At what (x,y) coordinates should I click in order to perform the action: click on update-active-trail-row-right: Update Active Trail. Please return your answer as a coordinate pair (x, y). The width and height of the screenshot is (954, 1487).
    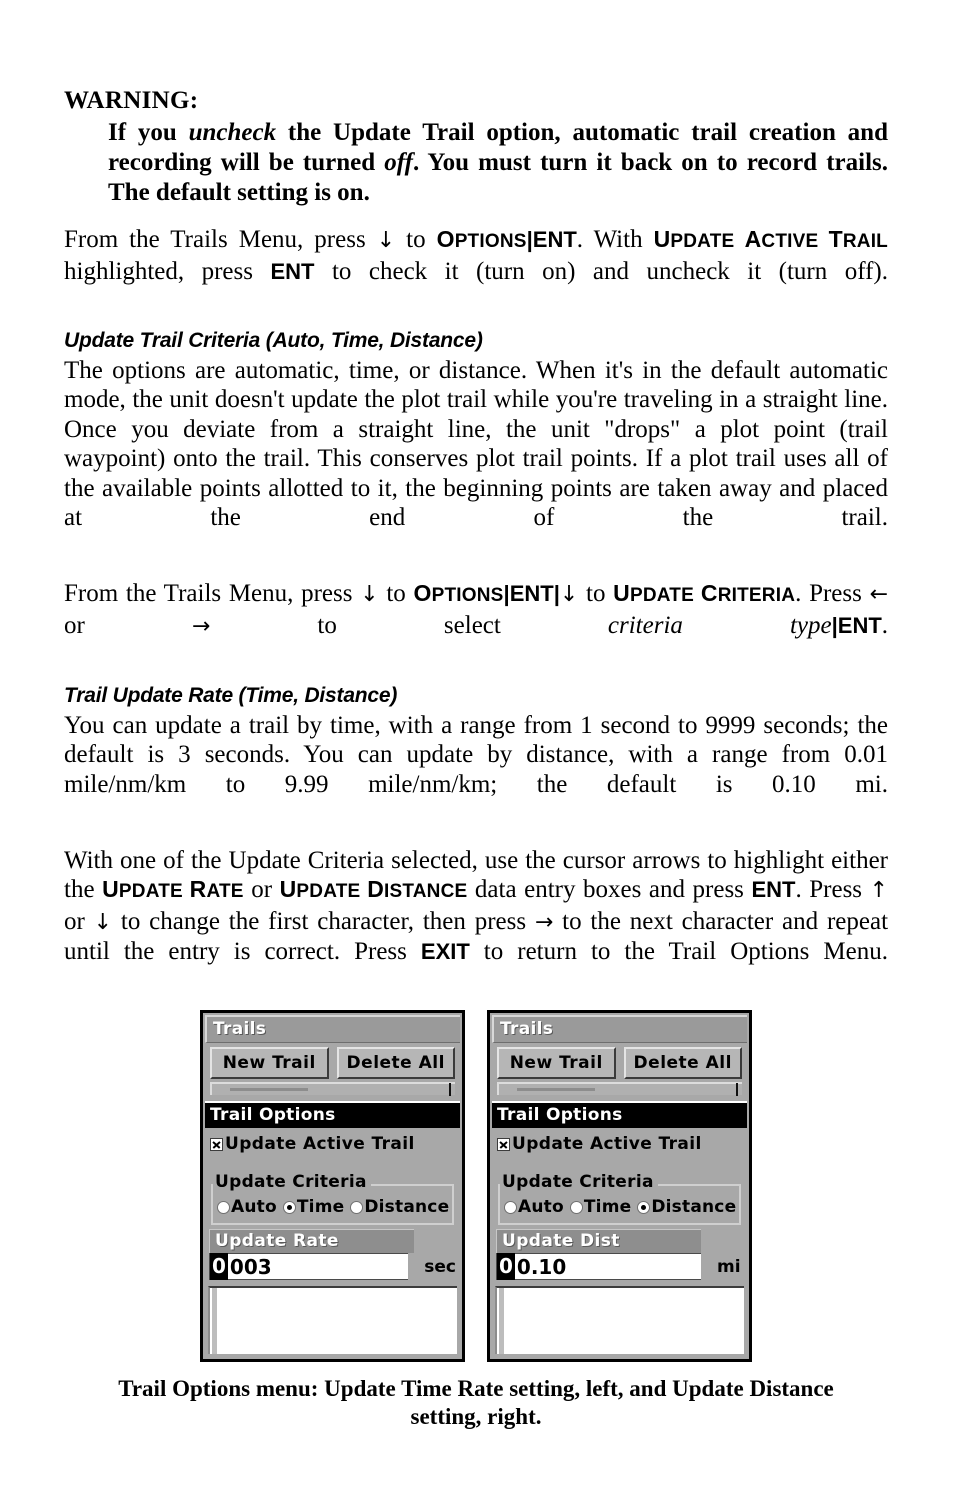
    Looking at the image, I should click on (619, 1141).